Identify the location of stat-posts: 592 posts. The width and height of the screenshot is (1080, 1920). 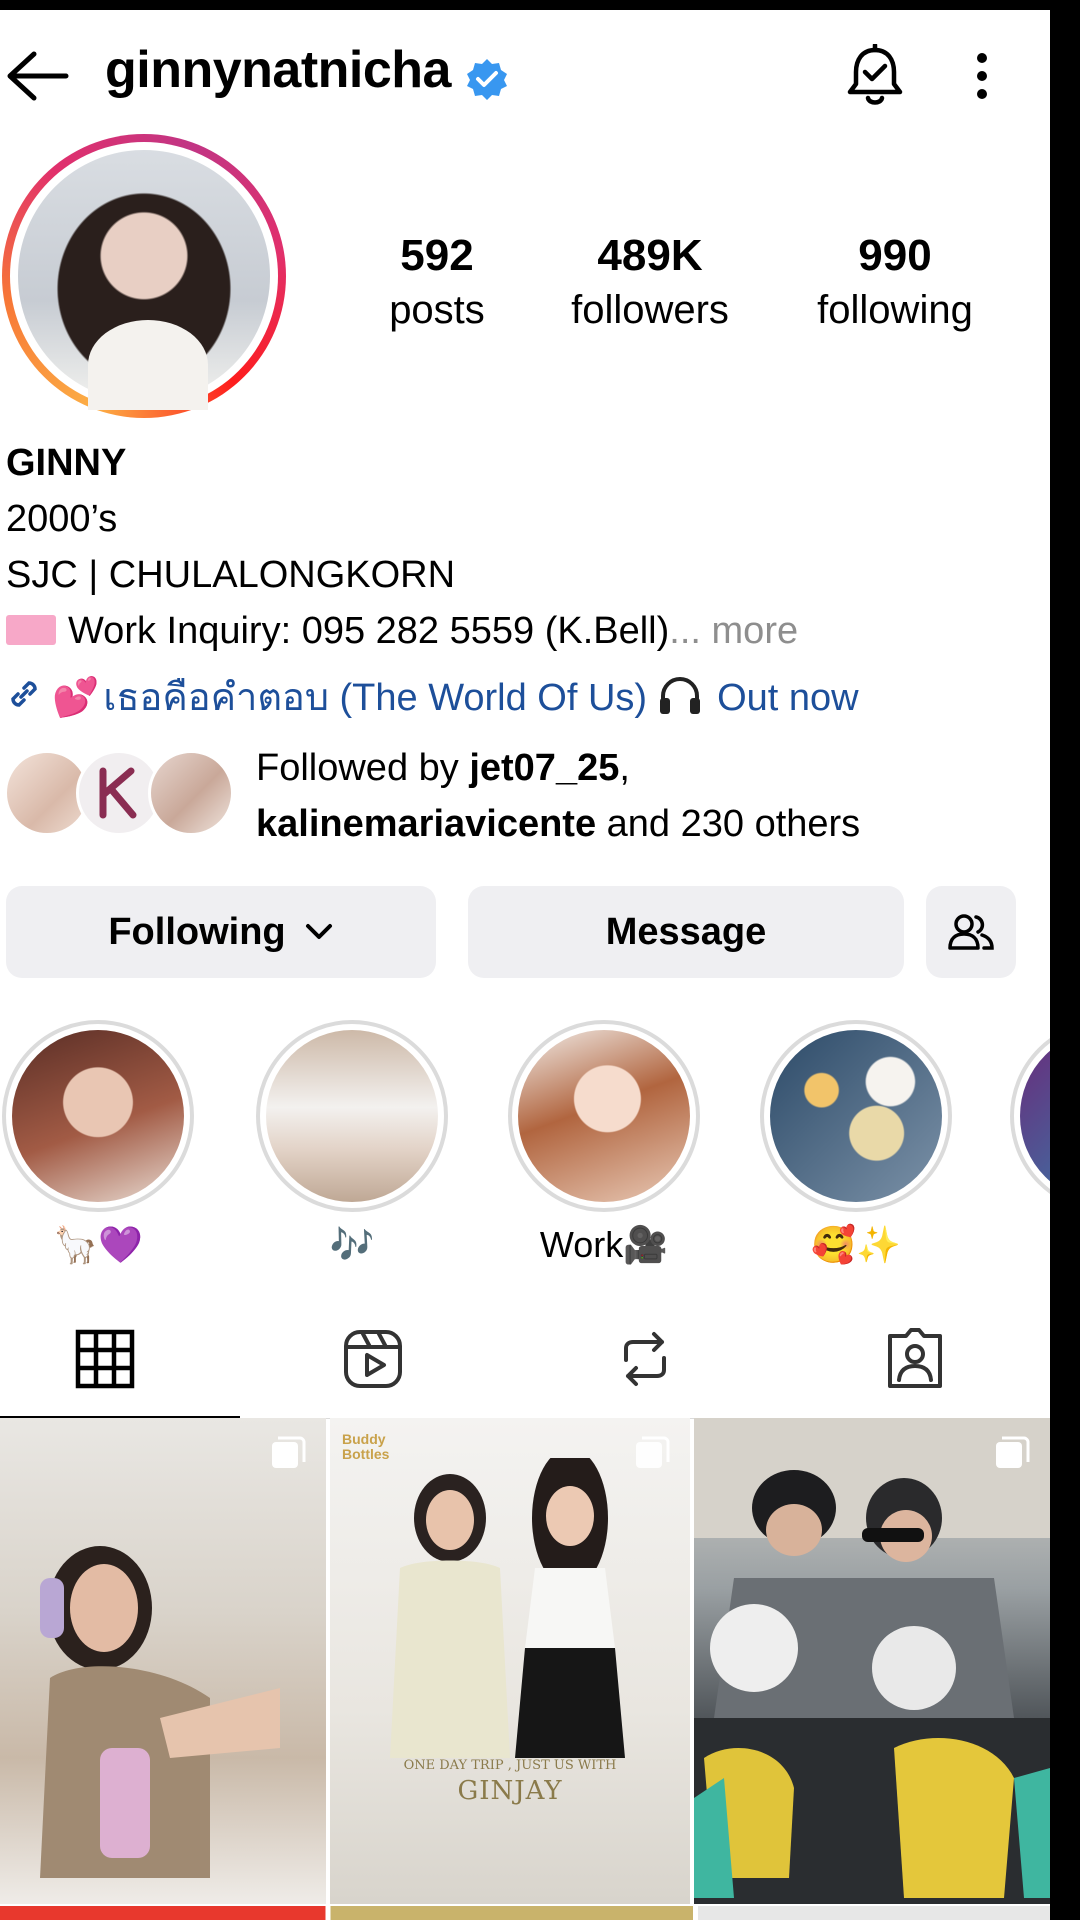
(437, 282).